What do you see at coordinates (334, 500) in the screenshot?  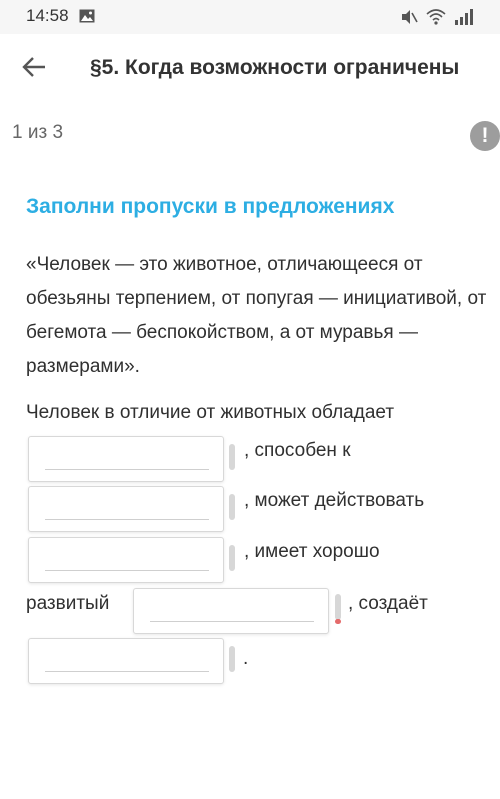 I see `after-blank-2: , может действовать` at bounding box center [334, 500].